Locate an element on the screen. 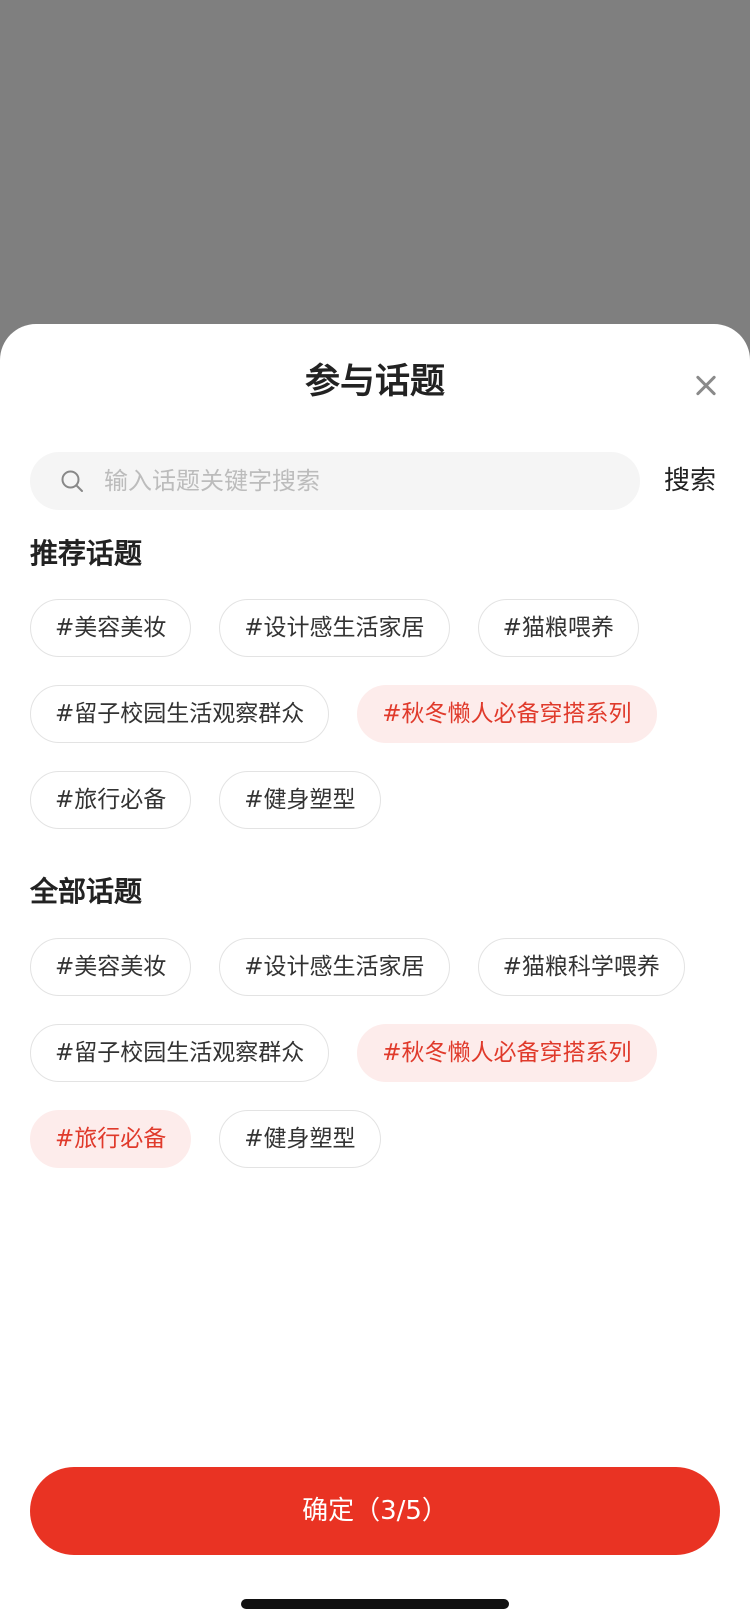  all-tag: #美容美妆 is located at coordinates (111, 967).